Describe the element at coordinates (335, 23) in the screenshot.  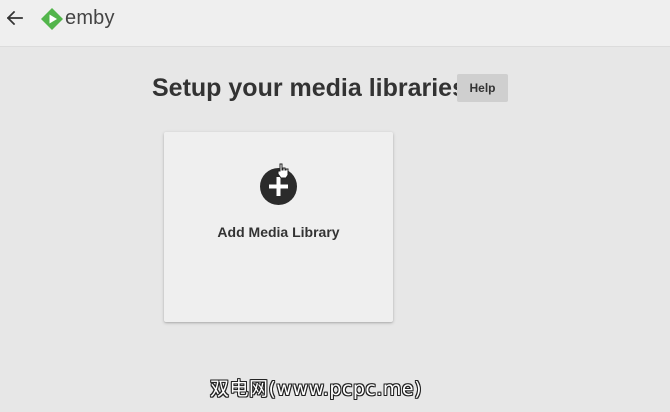
I see `top-bar: emby` at that location.